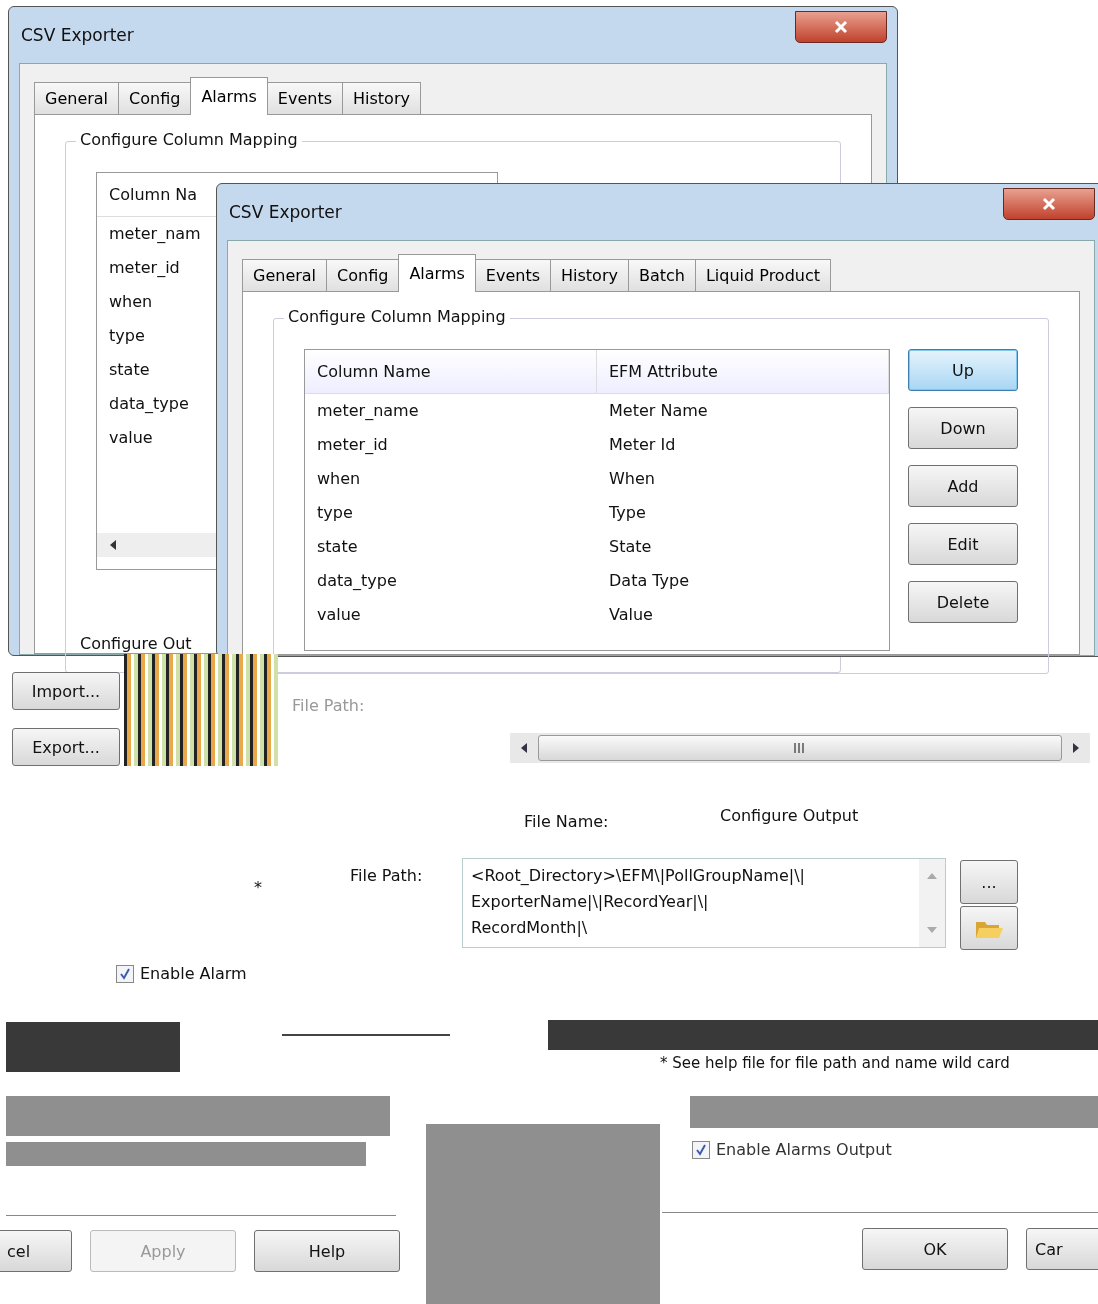 The image size is (1098, 1304). I want to click on tab: Batch, so click(661, 275).